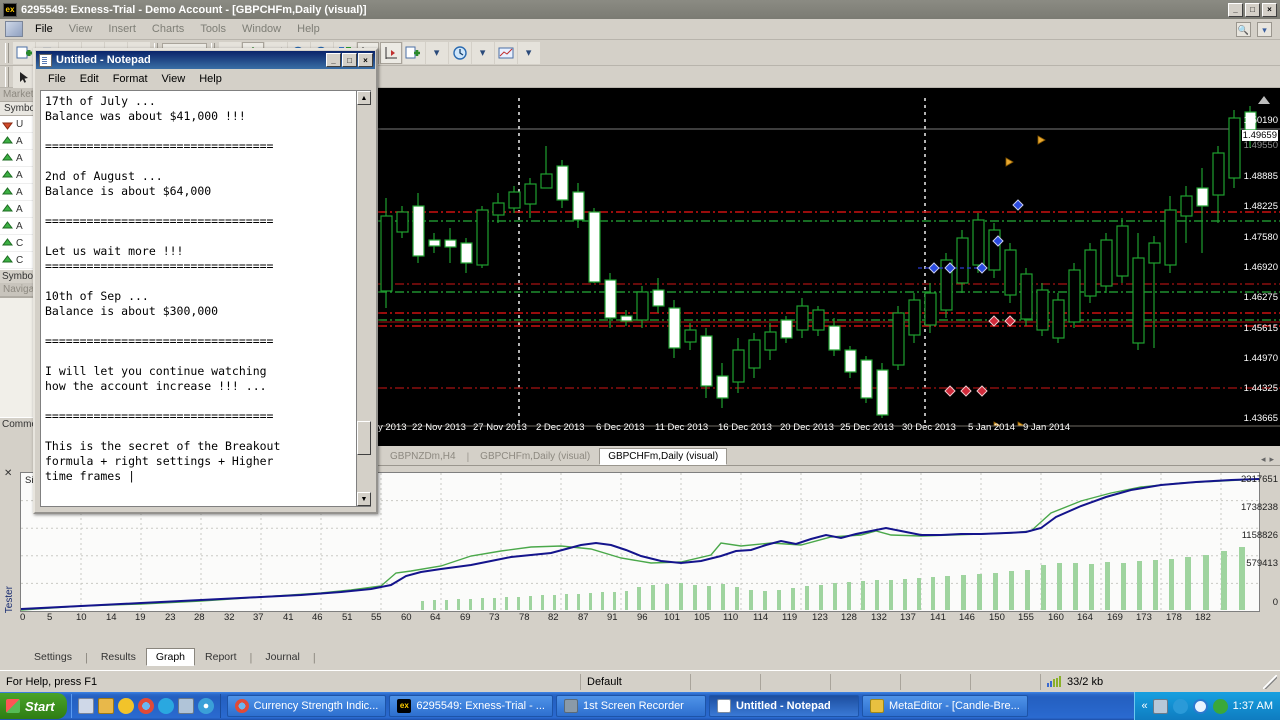  I want to click on timeframe-grip, so click(7, 76).